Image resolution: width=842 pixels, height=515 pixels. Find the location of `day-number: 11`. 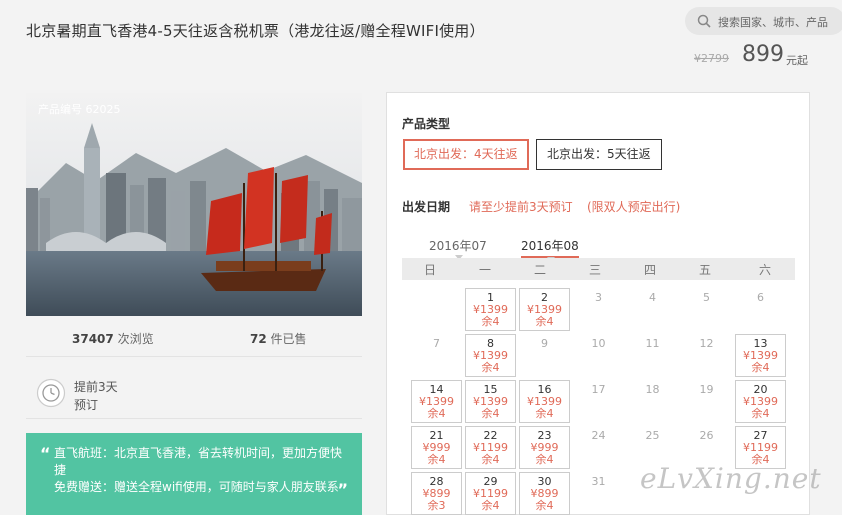

day-number: 11 is located at coordinates (652, 343).